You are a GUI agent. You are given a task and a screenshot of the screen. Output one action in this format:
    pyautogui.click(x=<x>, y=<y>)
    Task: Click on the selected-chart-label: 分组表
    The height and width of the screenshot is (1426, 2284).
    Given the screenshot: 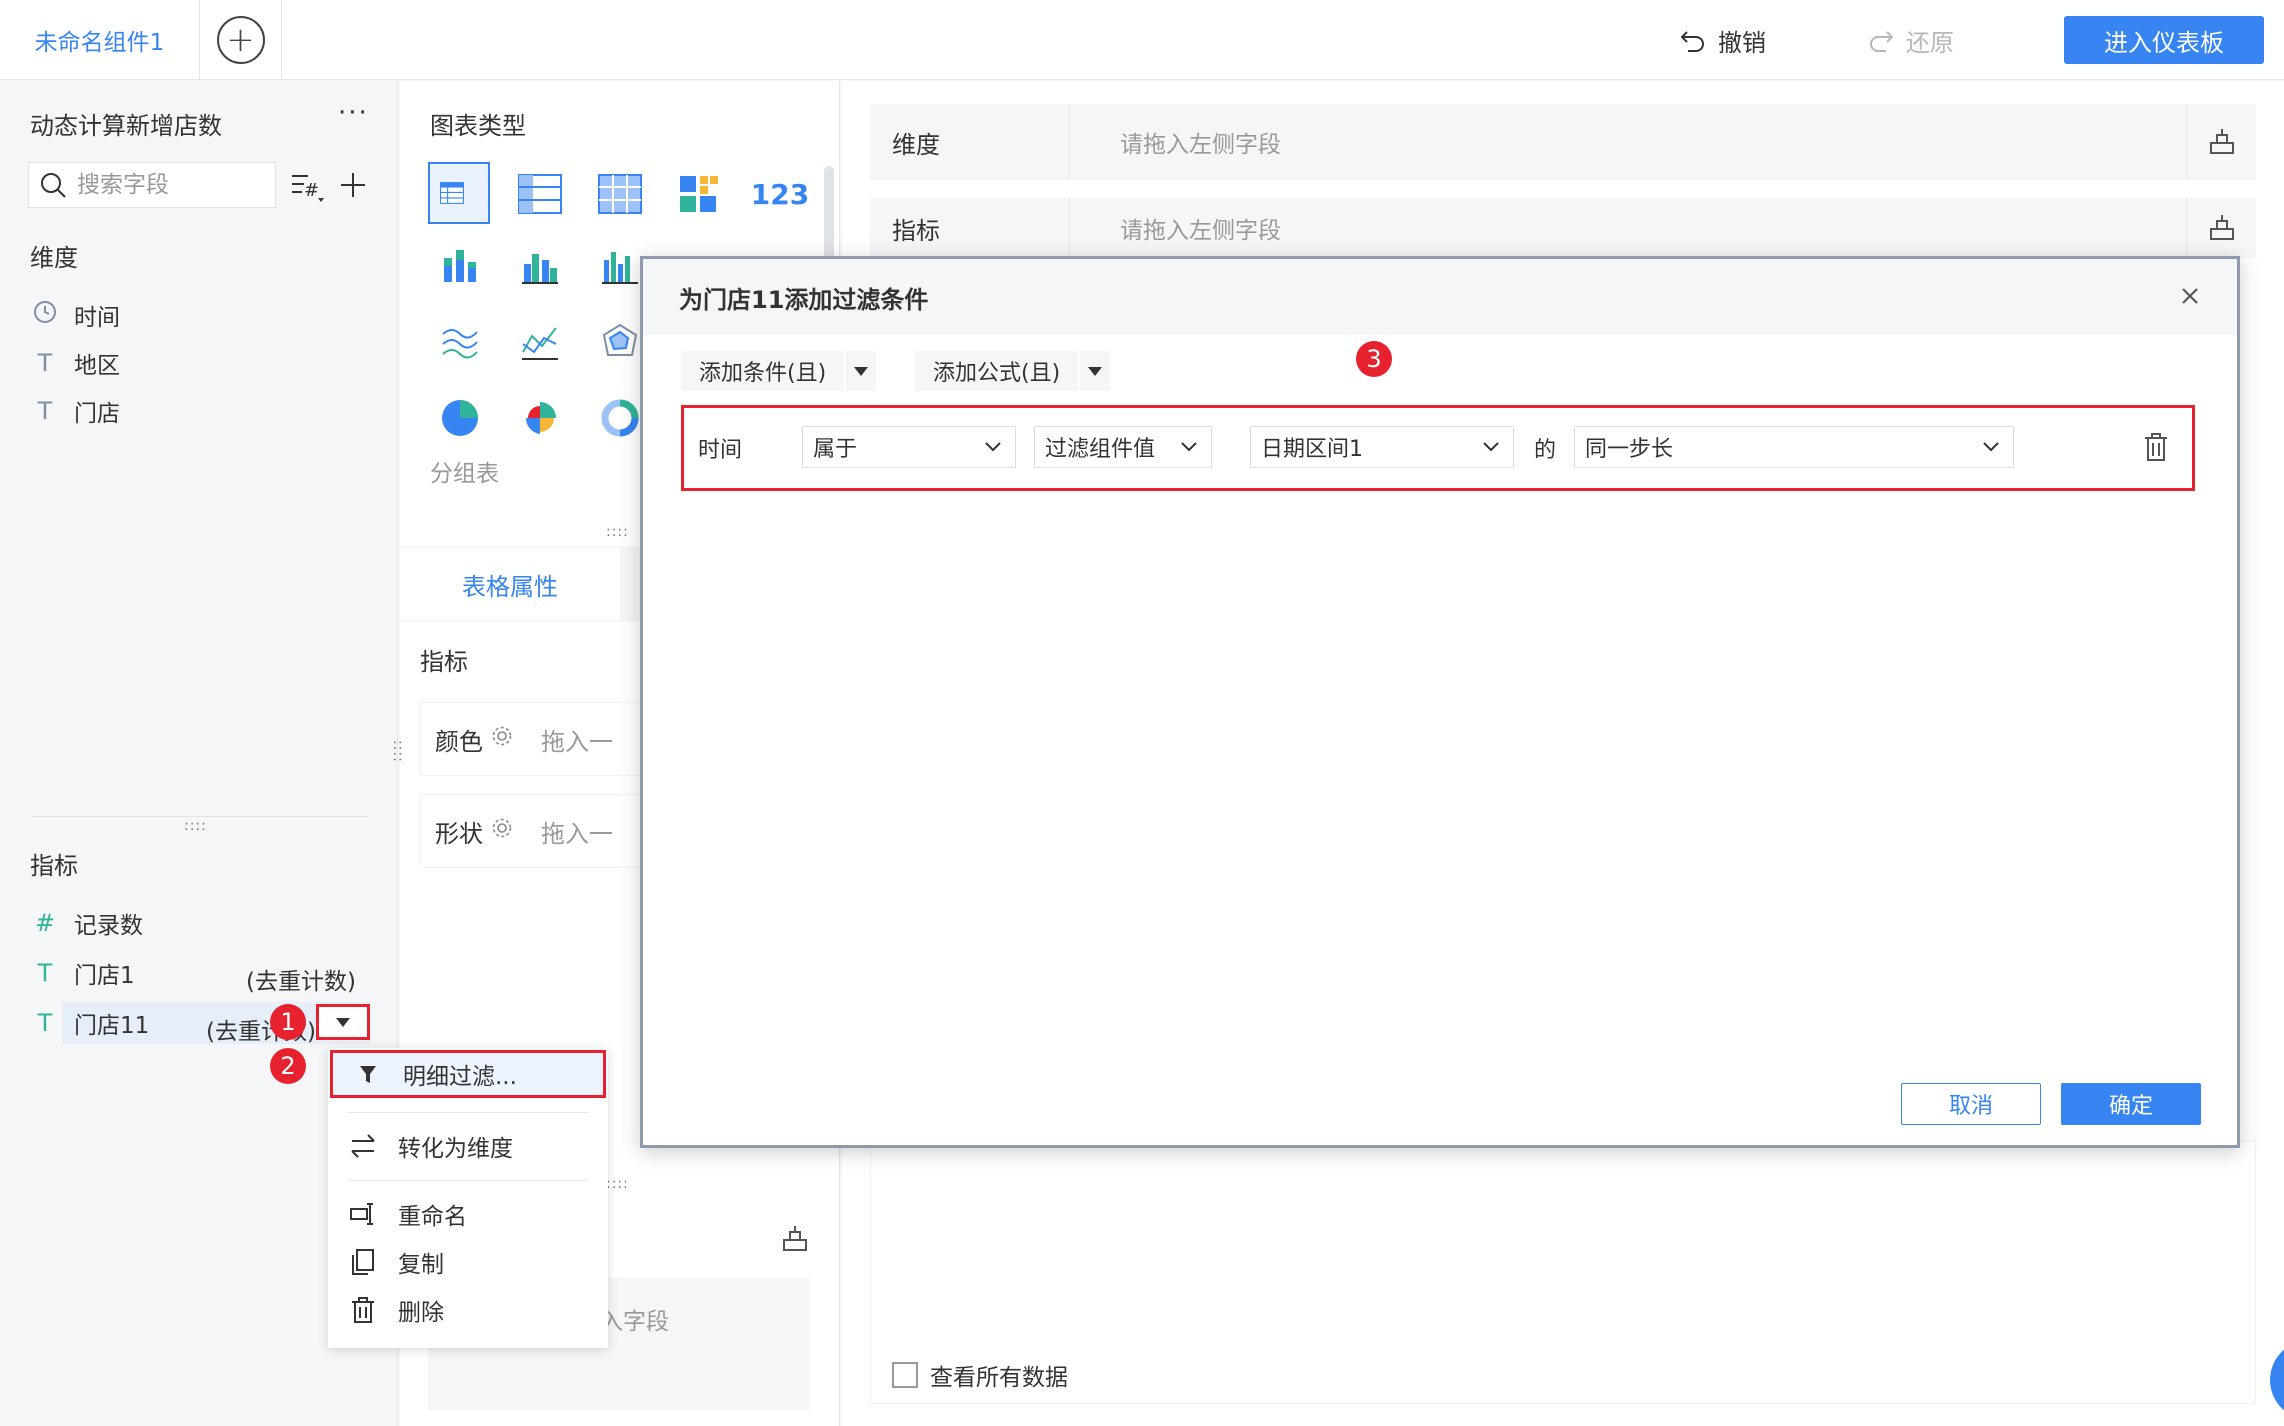 What is the action you would take?
    pyautogui.click(x=464, y=474)
    